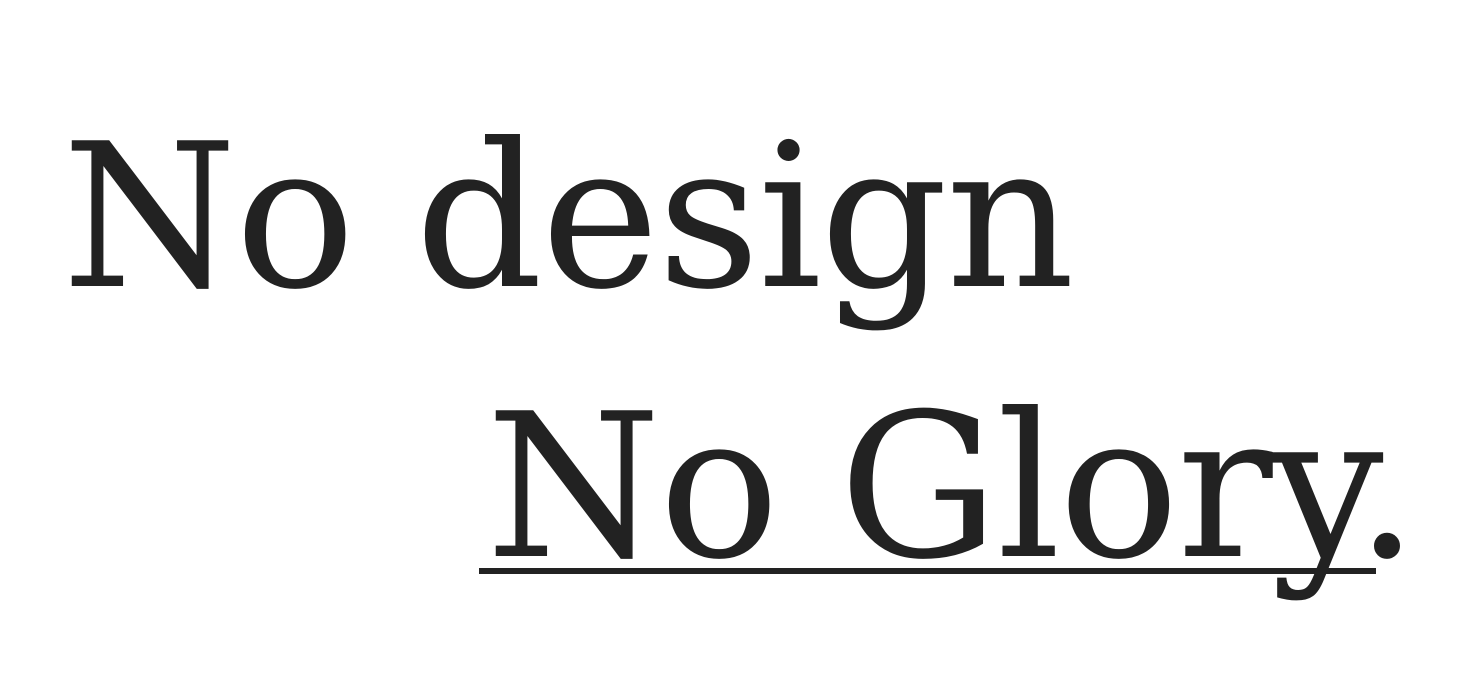  I want to click on headline-underline, so click(927, 571).